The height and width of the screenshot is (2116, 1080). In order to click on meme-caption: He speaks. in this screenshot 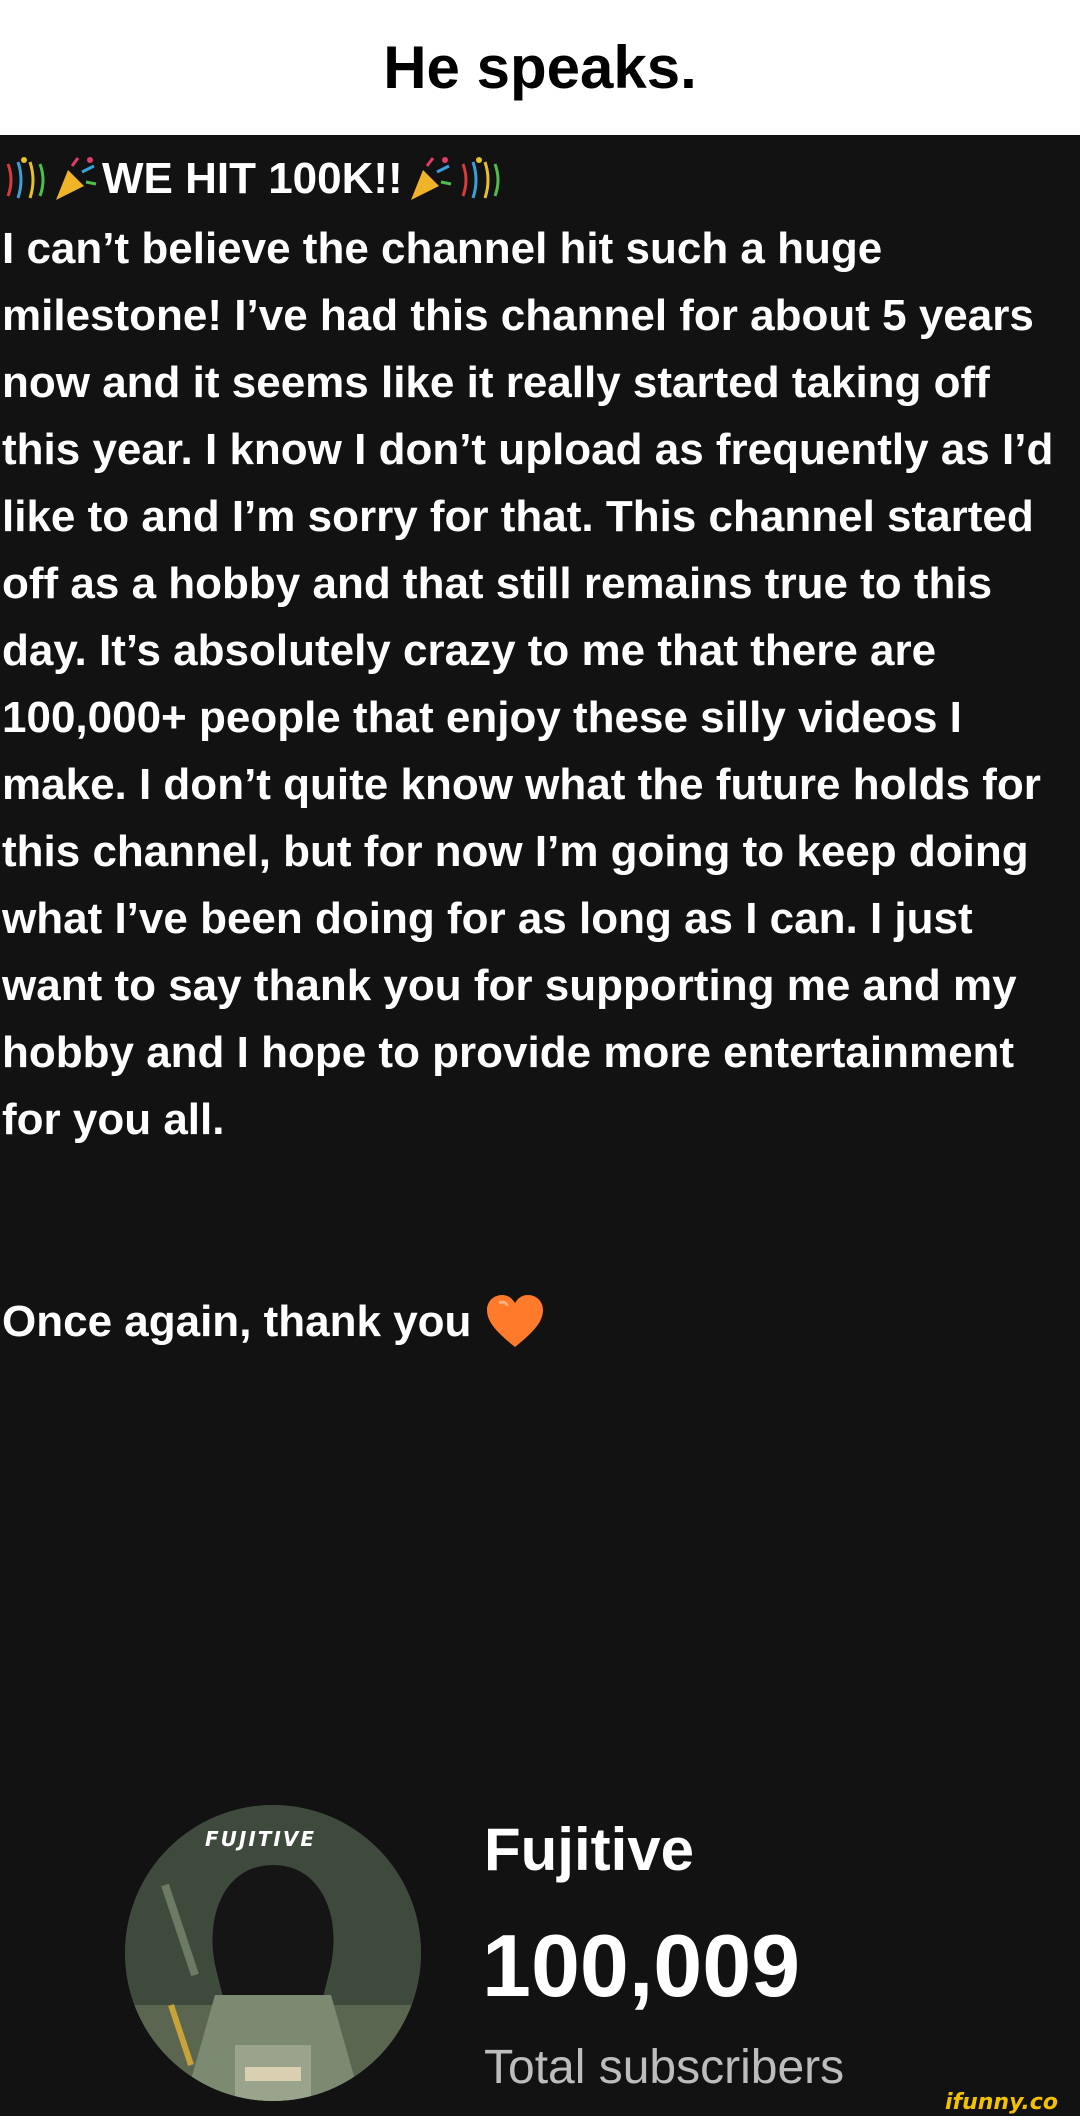, I will do `click(540, 67)`.